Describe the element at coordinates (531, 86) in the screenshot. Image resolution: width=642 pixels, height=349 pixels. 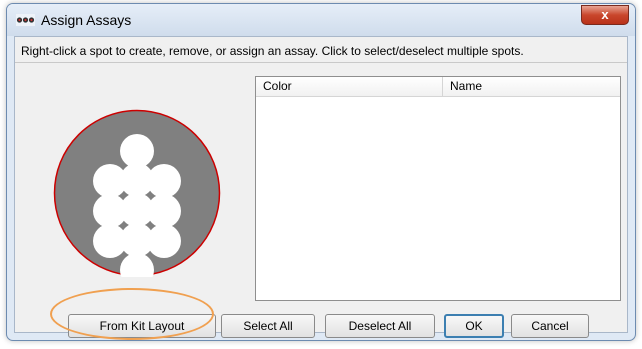
I see `column-header-name: Name` at that location.